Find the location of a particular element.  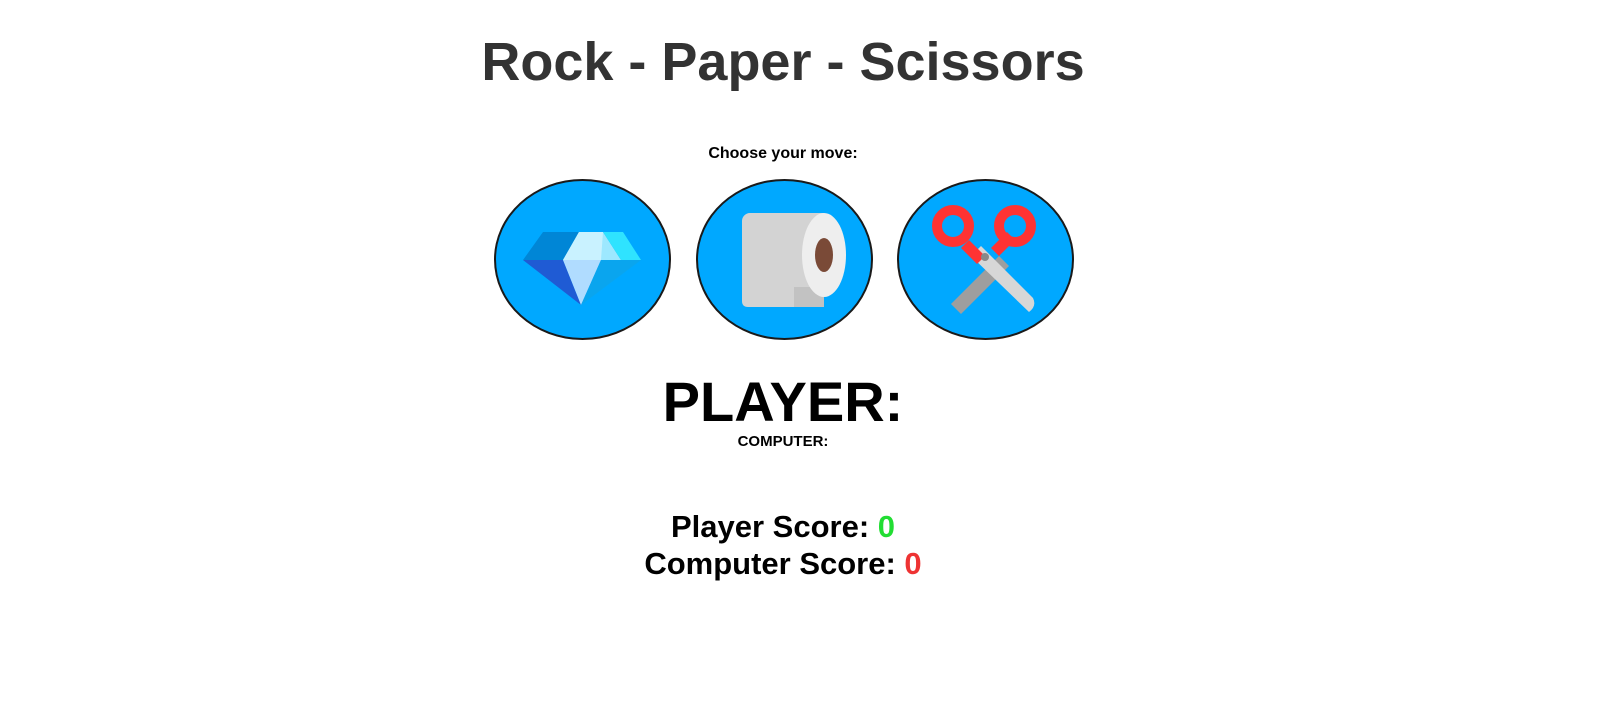

rock-button is located at coordinates (582, 259).